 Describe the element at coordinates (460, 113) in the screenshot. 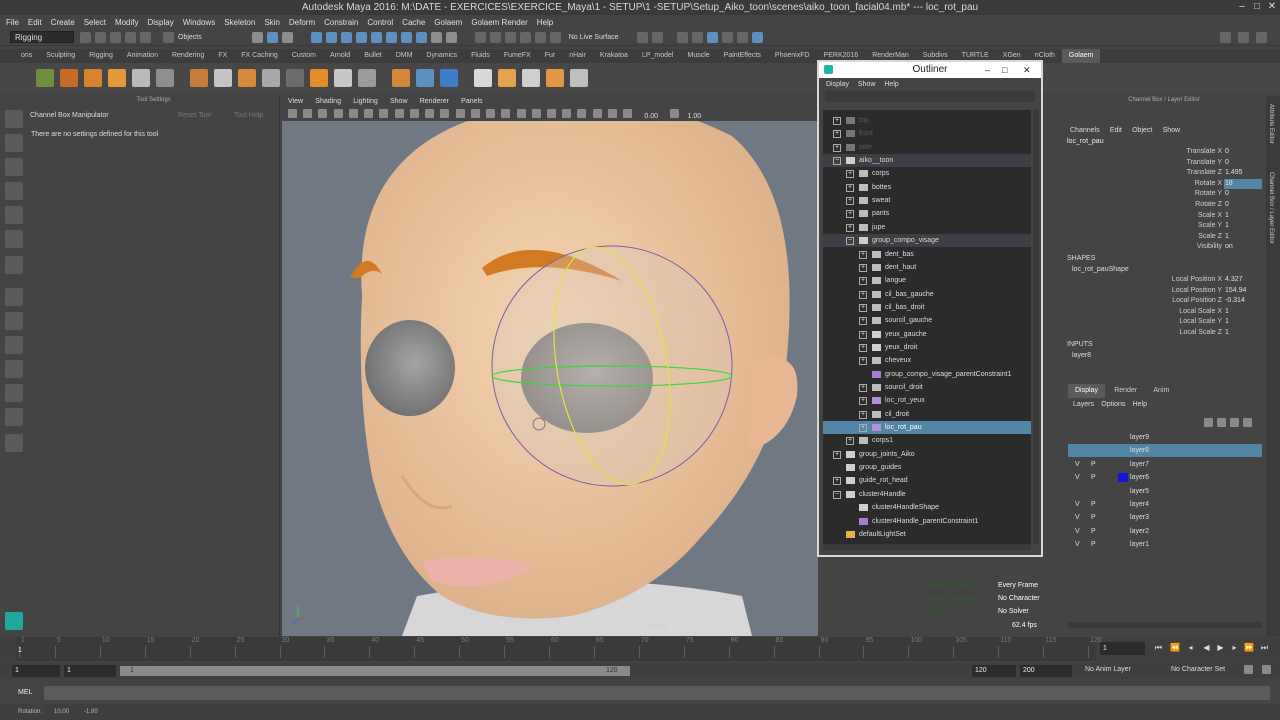

I see `smooth-shade-icon` at that location.